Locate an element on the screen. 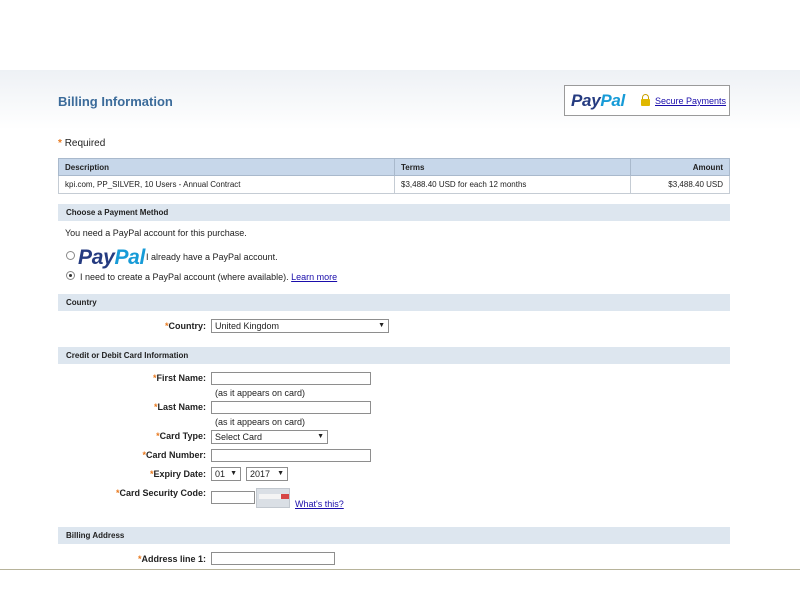 This screenshot has height=600, width=800. paypal-logo: PayPal is located at coordinates (598, 100).